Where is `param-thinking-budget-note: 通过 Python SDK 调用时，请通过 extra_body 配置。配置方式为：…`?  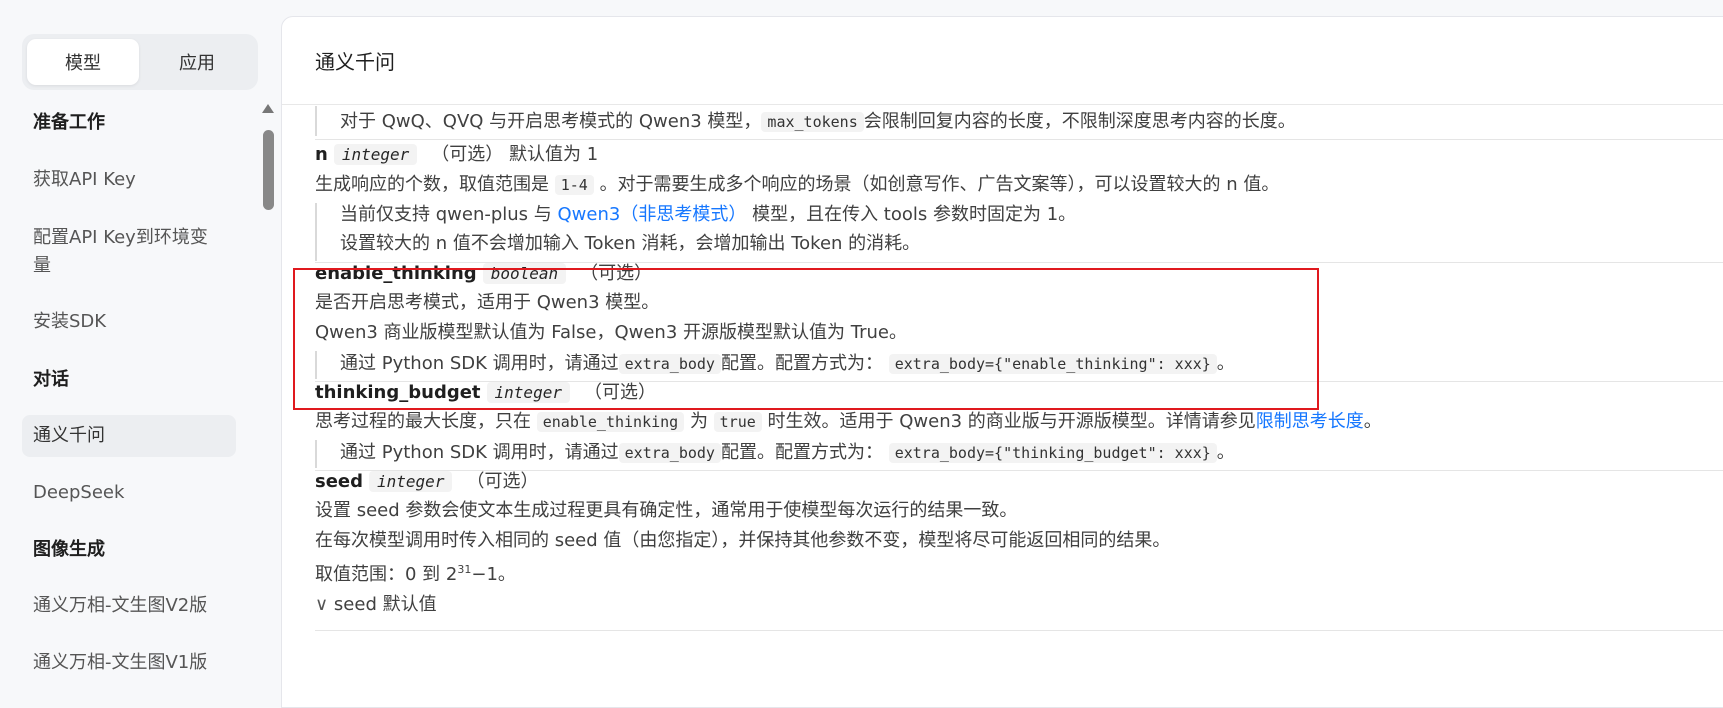 param-thinking-budget-note: 通过 Python SDK 调用时，请通过 extra_body 配置。配置方式为：… is located at coordinates (787, 452).